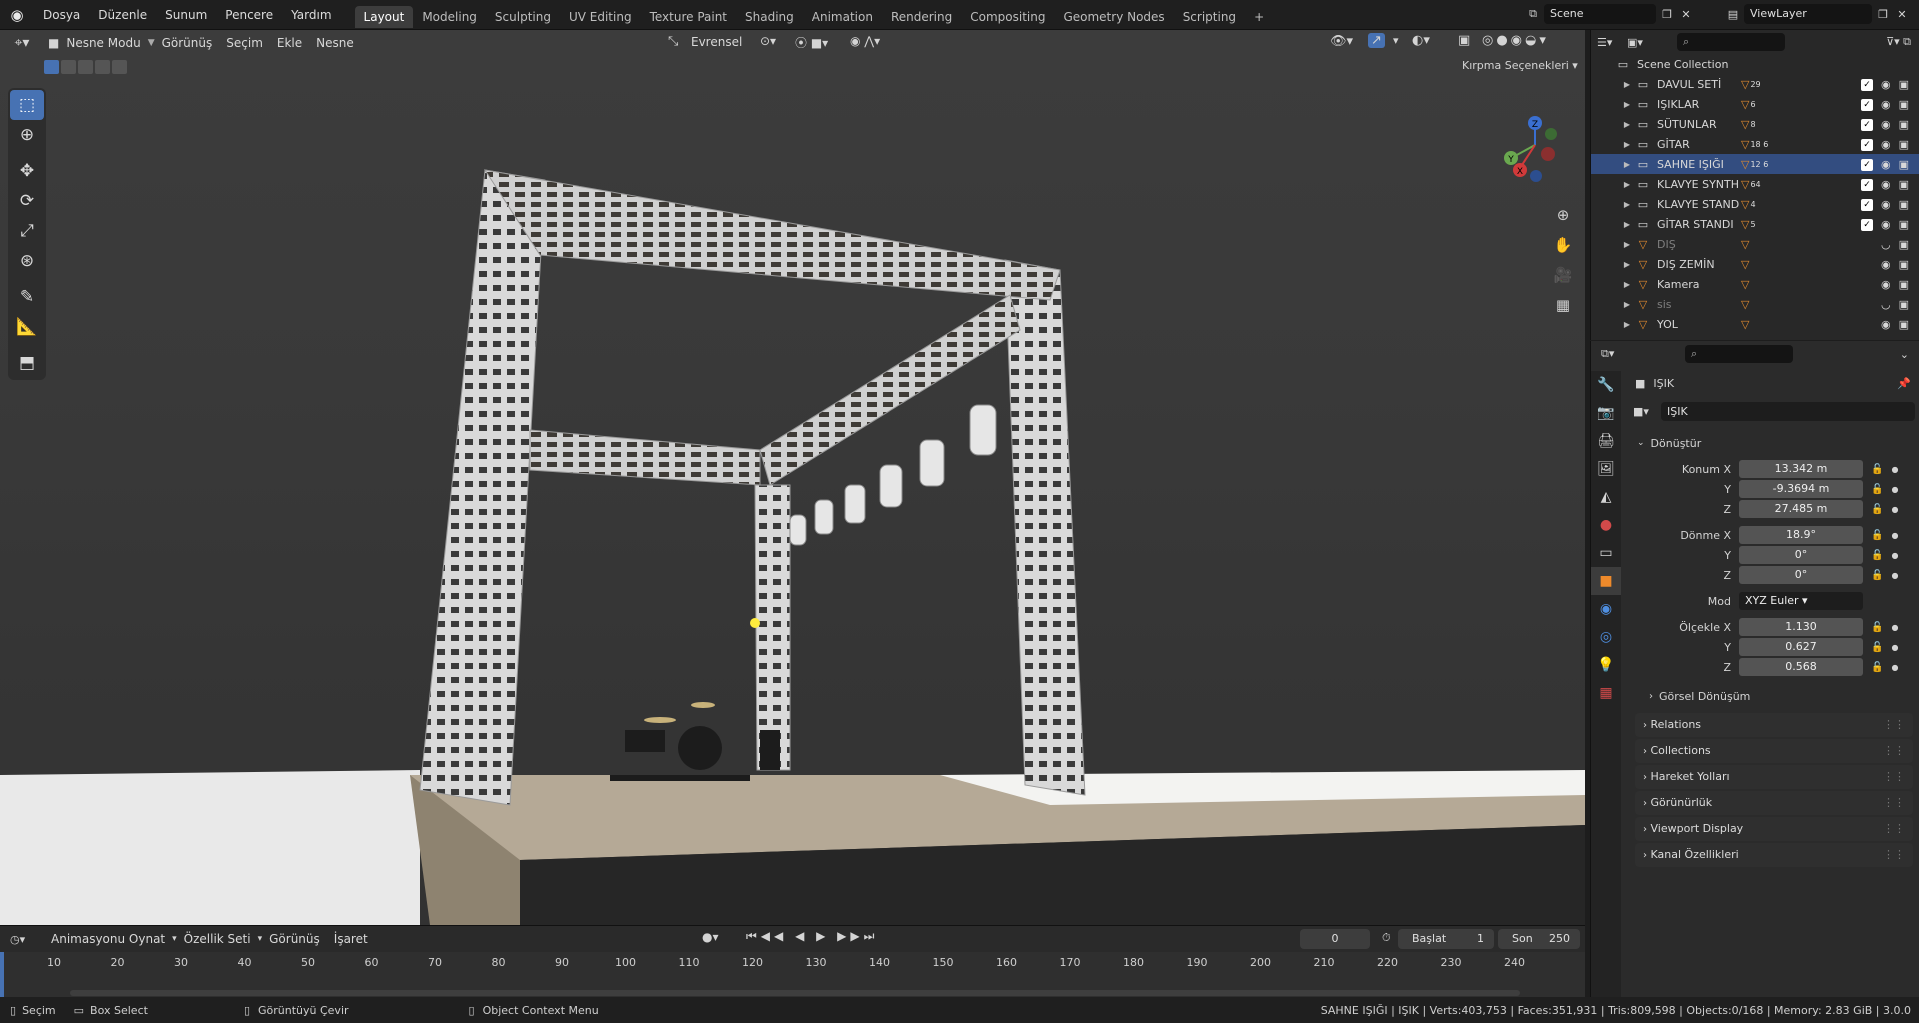 This screenshot has height=1023, width=1919. What do you see at coordinates (1606, 637) in the screenshot?
I see `physics-tab-icon: ◎` at bounding box center [1606, 637].